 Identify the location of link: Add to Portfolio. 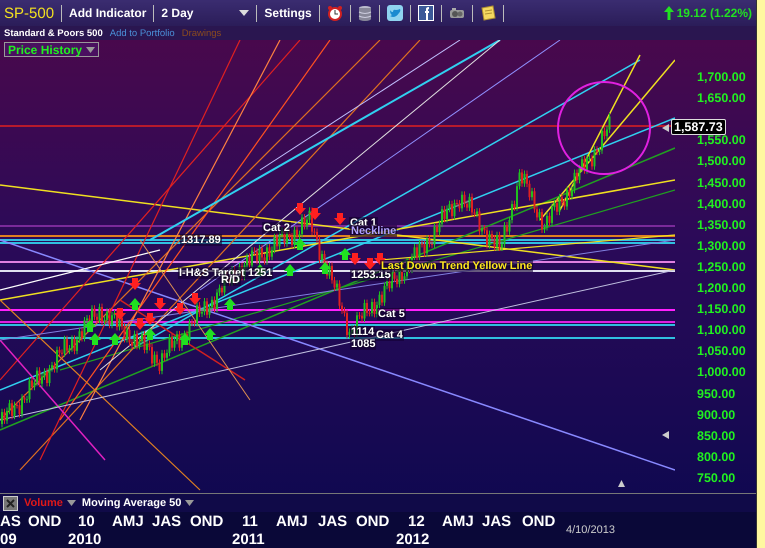
(142, 33).